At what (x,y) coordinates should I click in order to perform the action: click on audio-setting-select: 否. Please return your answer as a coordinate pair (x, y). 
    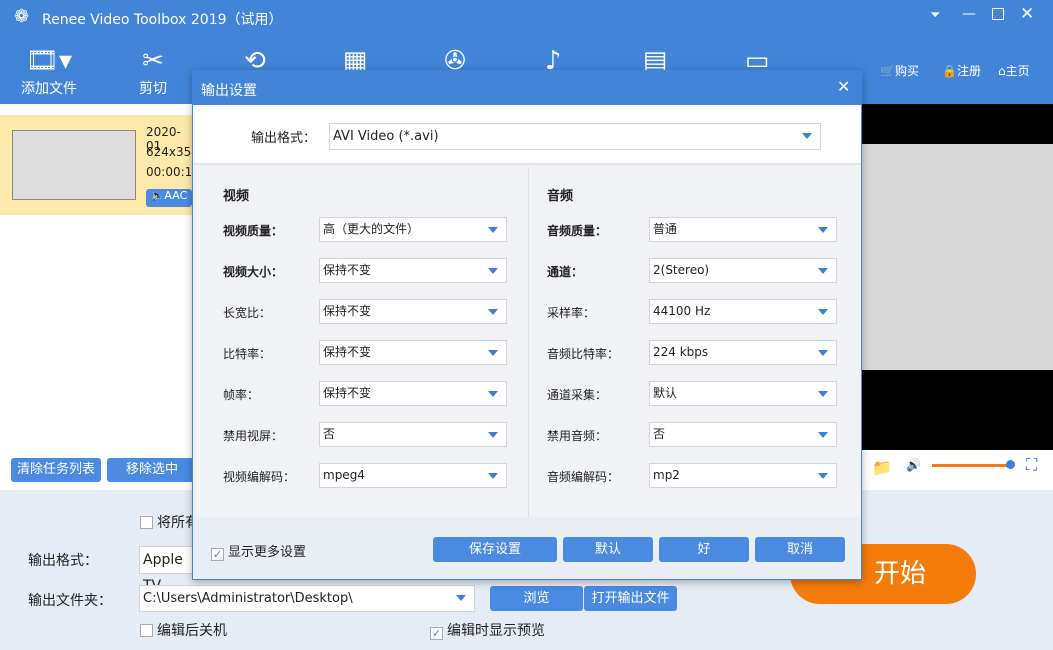
    Looking at the image, I should click on (743, 434).